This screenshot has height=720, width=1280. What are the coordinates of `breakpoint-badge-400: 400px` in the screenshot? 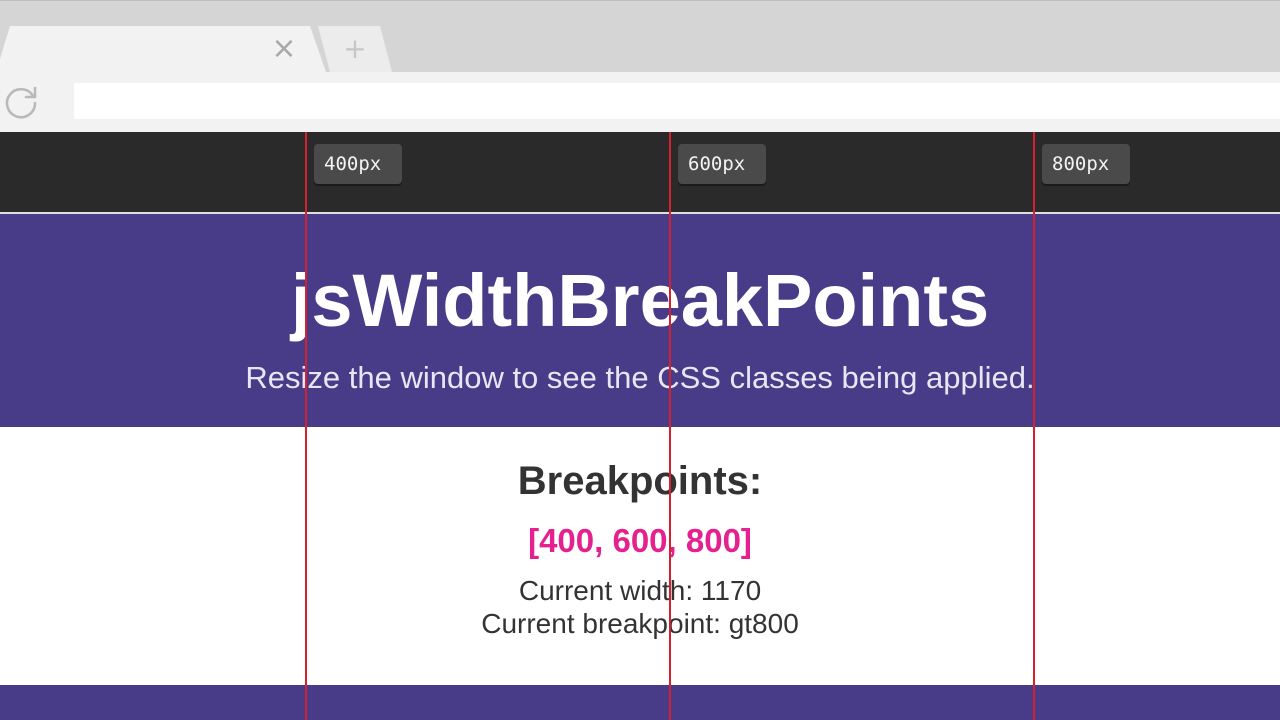 It's located at (358, 164).